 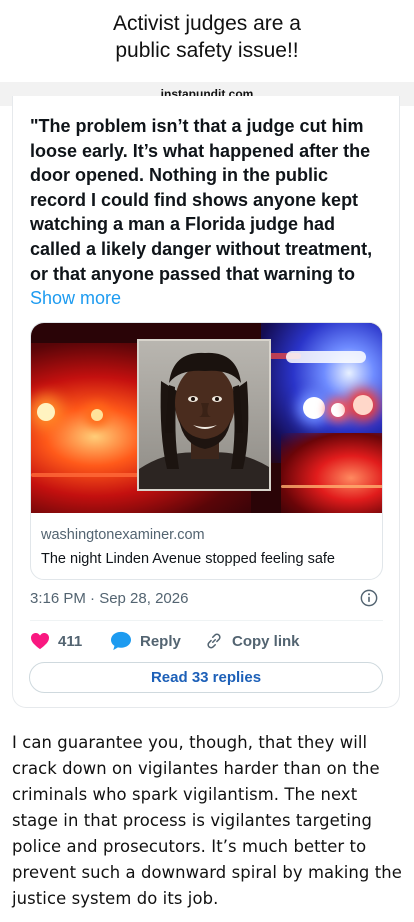 What do you see at coordinates (206, 620) in the screenshot?
I see `action-divider` at bounding box center [206, 620].